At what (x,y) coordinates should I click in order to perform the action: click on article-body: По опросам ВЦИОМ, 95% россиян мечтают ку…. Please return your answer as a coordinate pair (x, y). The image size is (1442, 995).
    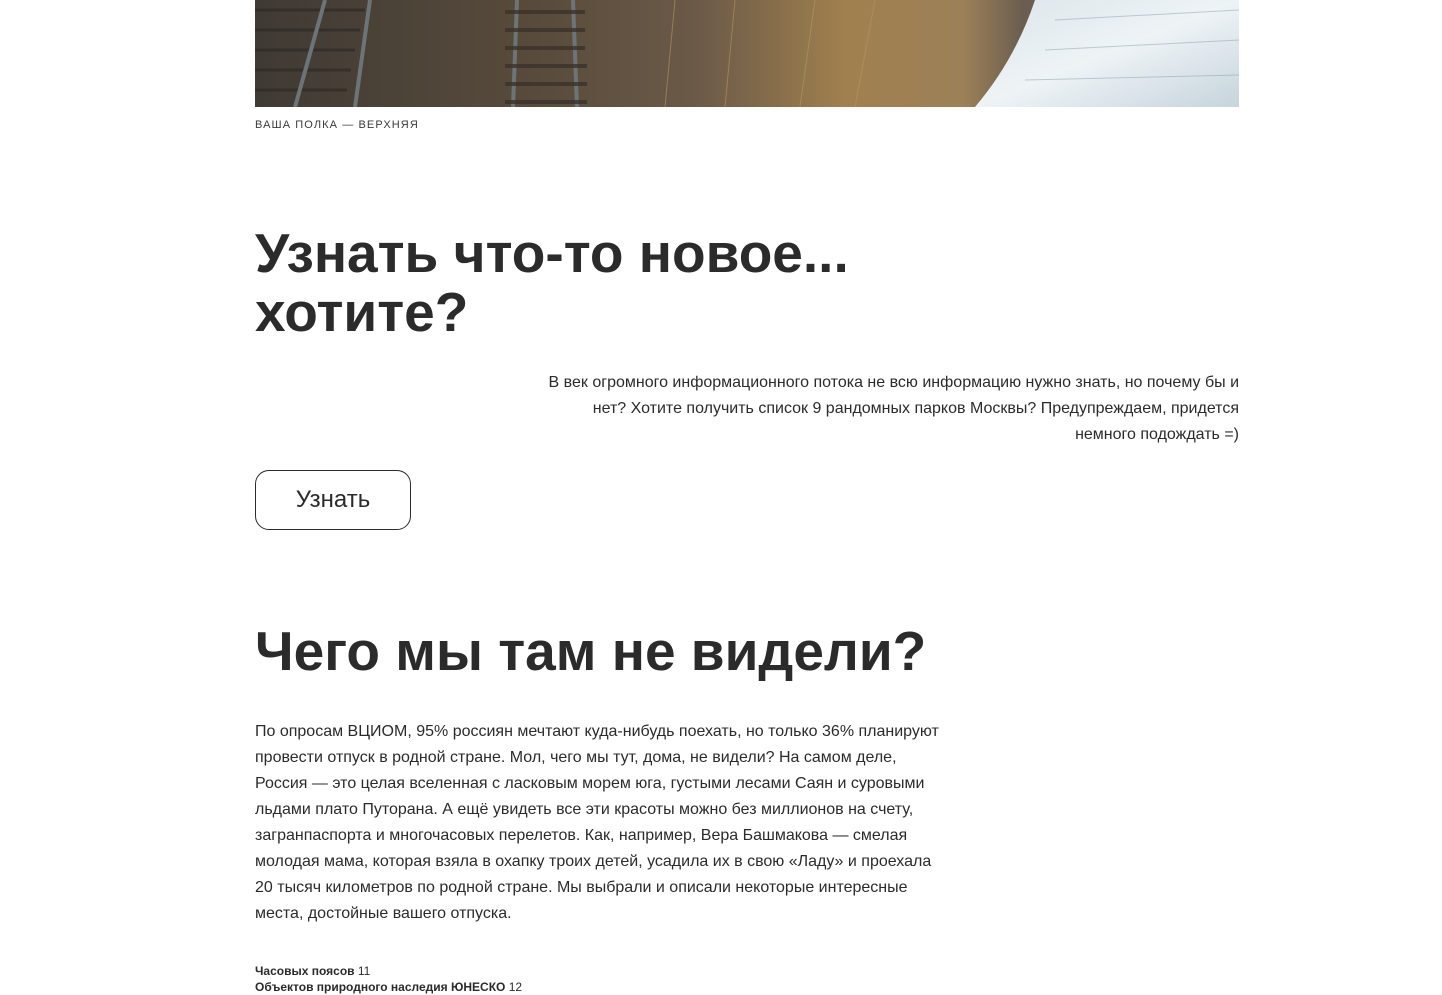
    Looking at the image, I should click on (597, 822).